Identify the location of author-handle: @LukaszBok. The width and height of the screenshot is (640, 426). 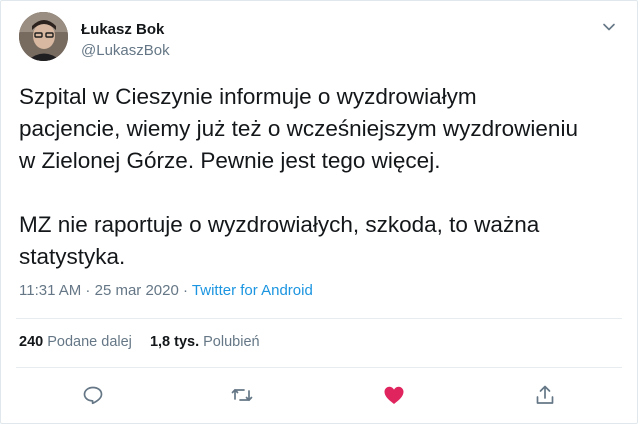
(125, 50).